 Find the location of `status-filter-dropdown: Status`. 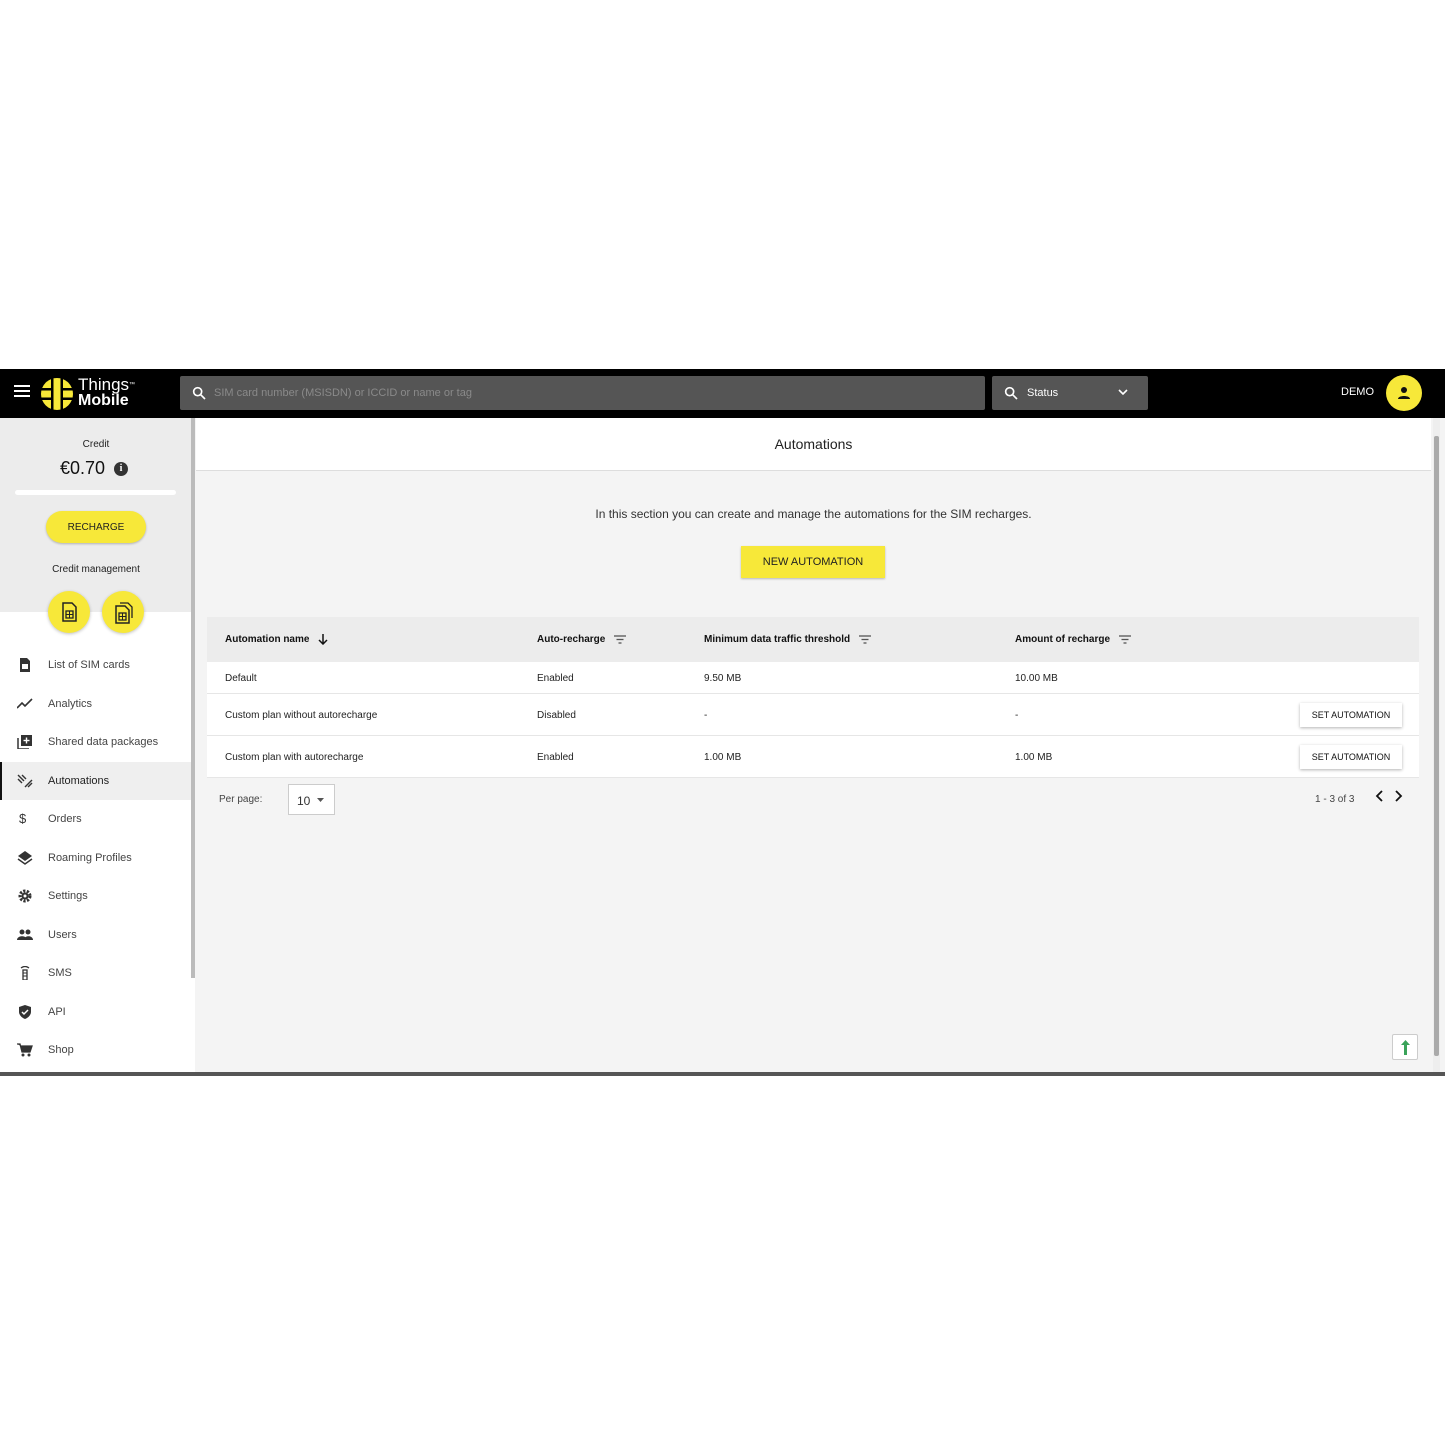

status-filter-dropdown: Status is located at coordinates (1070, 393).